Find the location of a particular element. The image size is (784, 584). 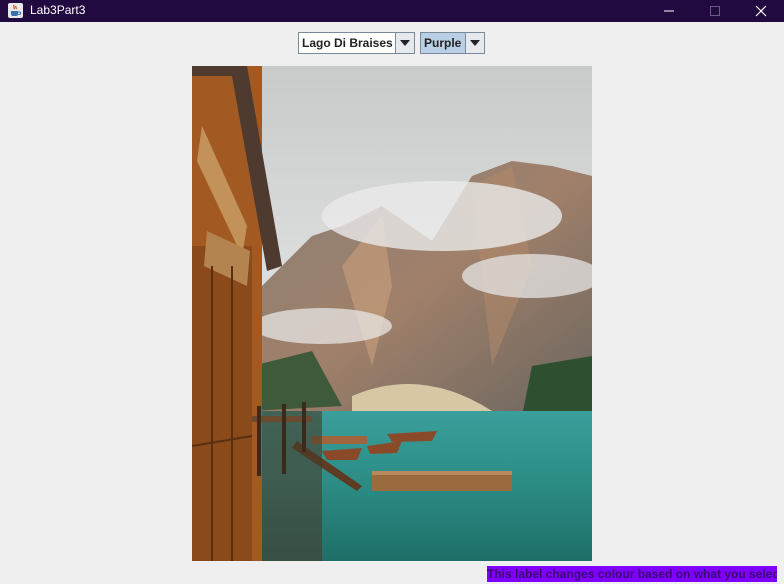

minimize-icon is located at coordinates (669, 11).